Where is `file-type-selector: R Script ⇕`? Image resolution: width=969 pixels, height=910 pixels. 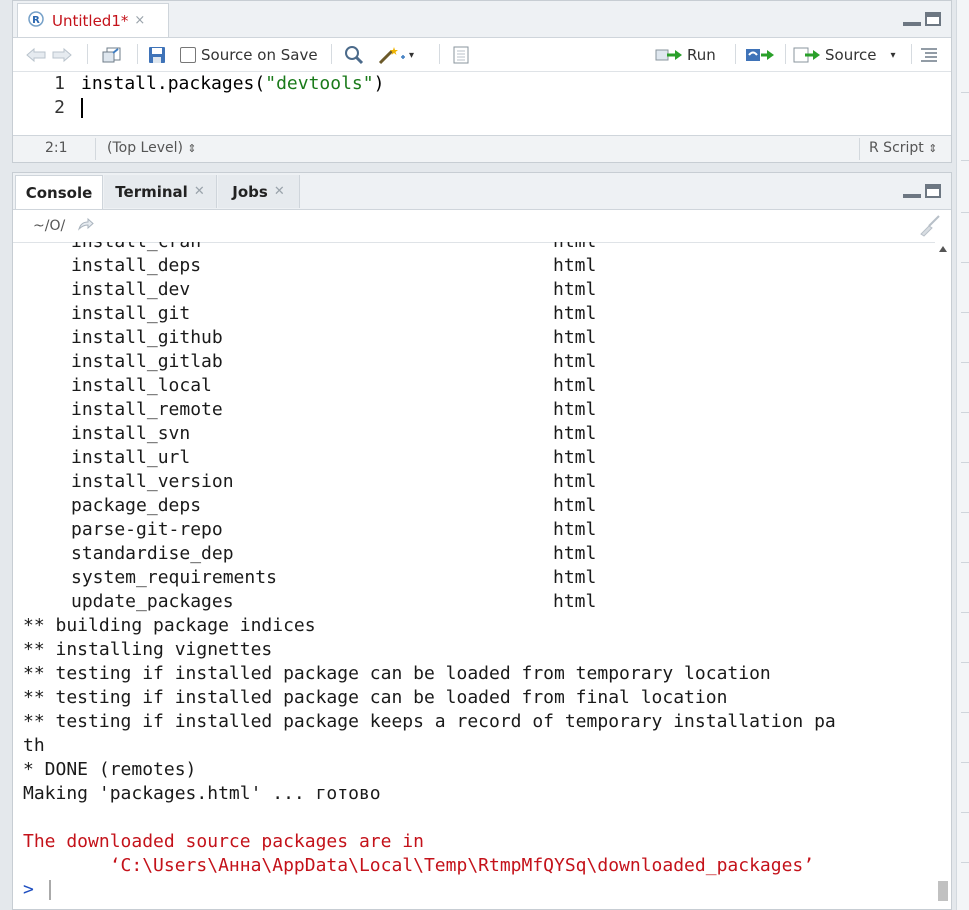
file-type-selector: R Script ⇕ is located at coordinates (903, 148).